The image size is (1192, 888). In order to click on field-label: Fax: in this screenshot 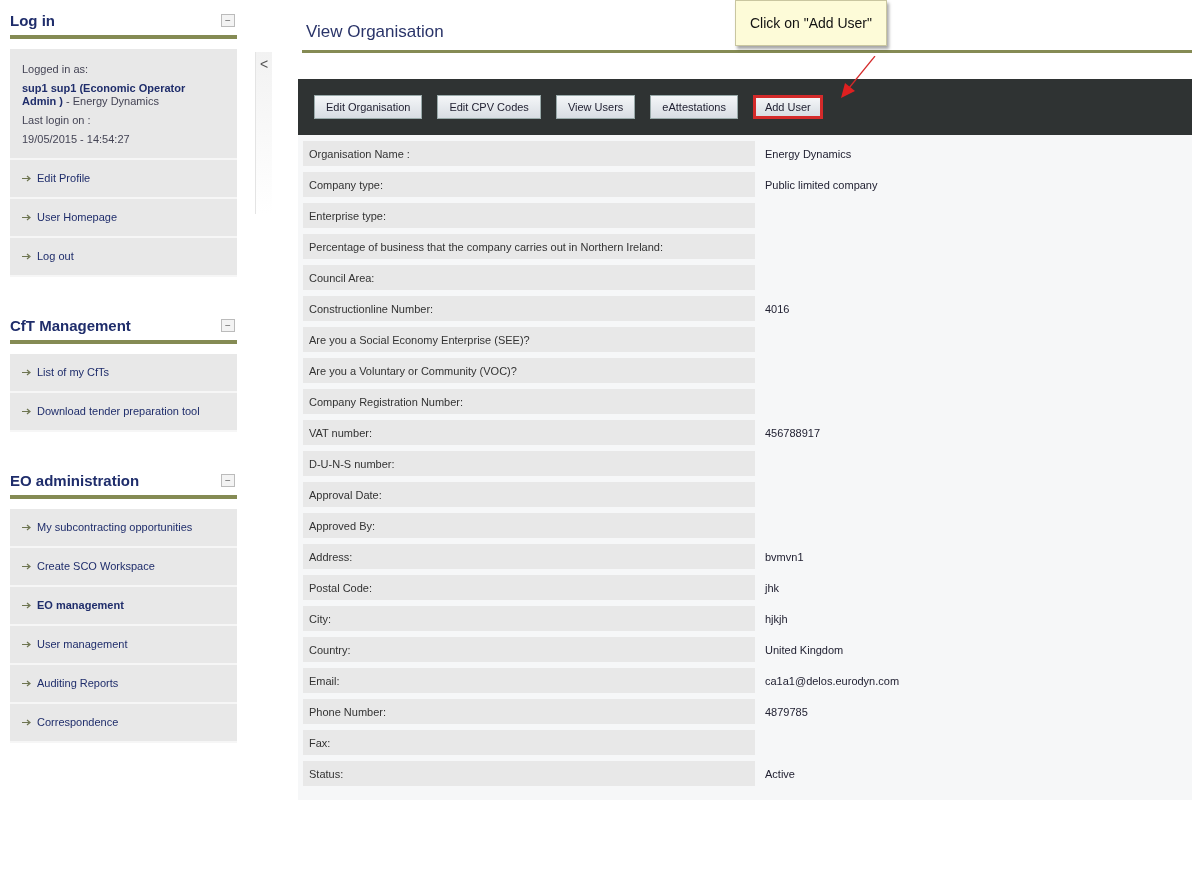, I will do `click(529, 742)`.